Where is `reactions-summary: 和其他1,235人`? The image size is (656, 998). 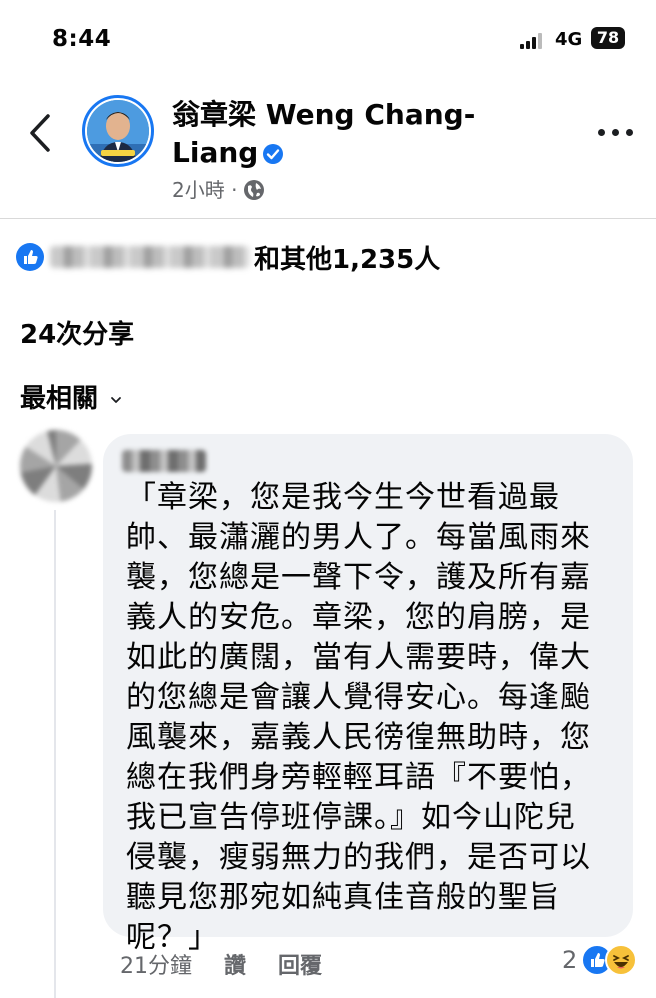 reactions-summary: 和其他1,235人 is located at coordinates (228, 257).